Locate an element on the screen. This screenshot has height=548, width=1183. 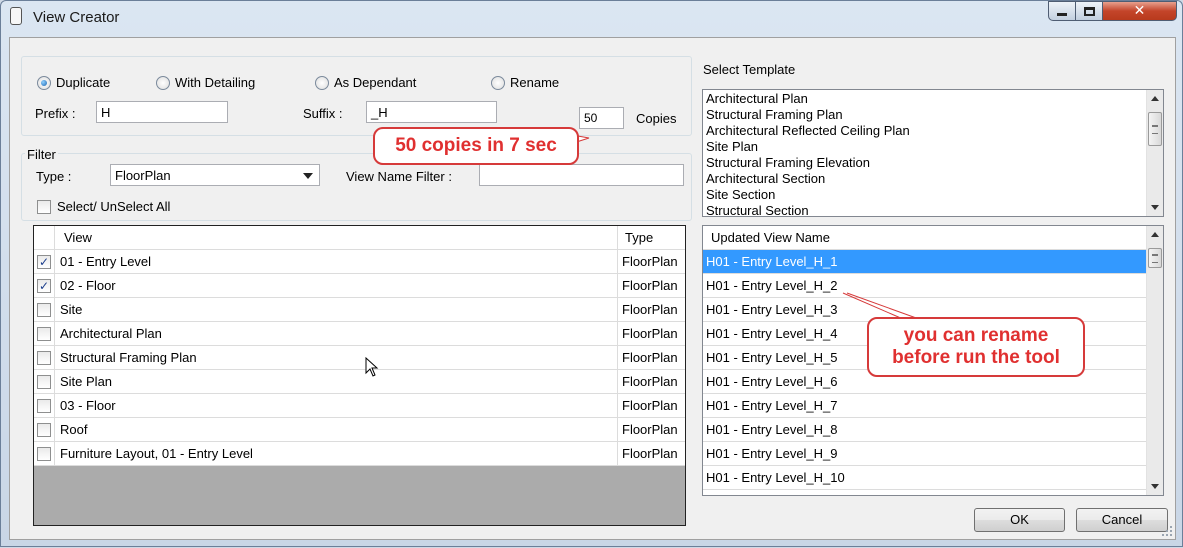
mouse-cursor-icon is located at coordinates (372, 367).